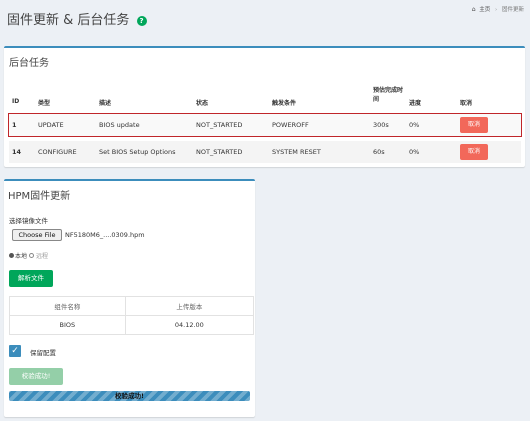  I want to click on page-title: 固件更新 & 后台任务, so click(68, 20).